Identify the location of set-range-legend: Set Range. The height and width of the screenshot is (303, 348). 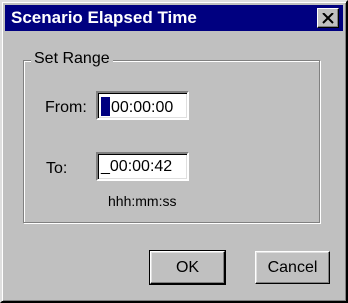
(72, 59).